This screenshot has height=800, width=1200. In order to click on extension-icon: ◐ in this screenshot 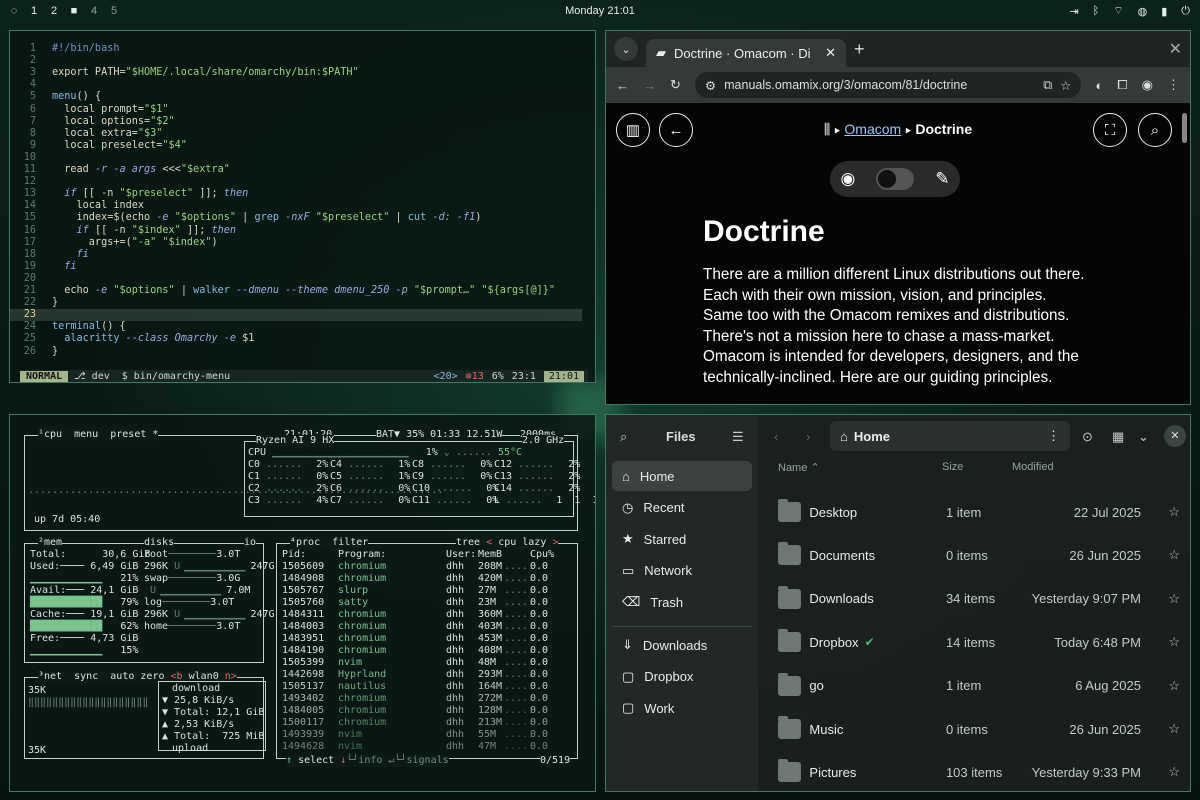, I will do `click(1099, 85)`.